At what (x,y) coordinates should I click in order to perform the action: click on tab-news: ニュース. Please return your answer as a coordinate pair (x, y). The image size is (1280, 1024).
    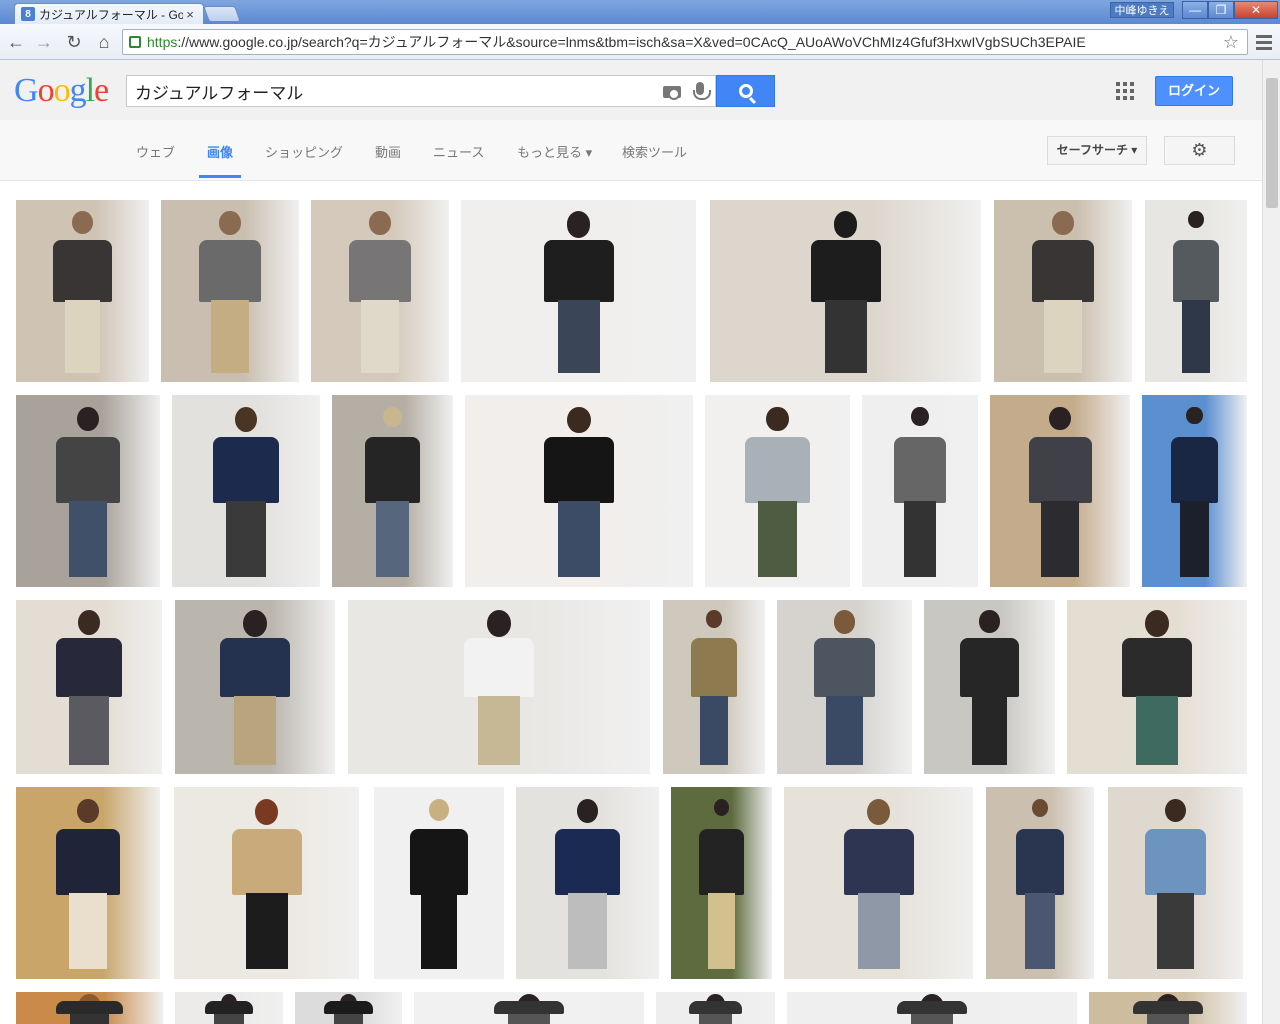
    Looking at the image, I should click on (458, 159).